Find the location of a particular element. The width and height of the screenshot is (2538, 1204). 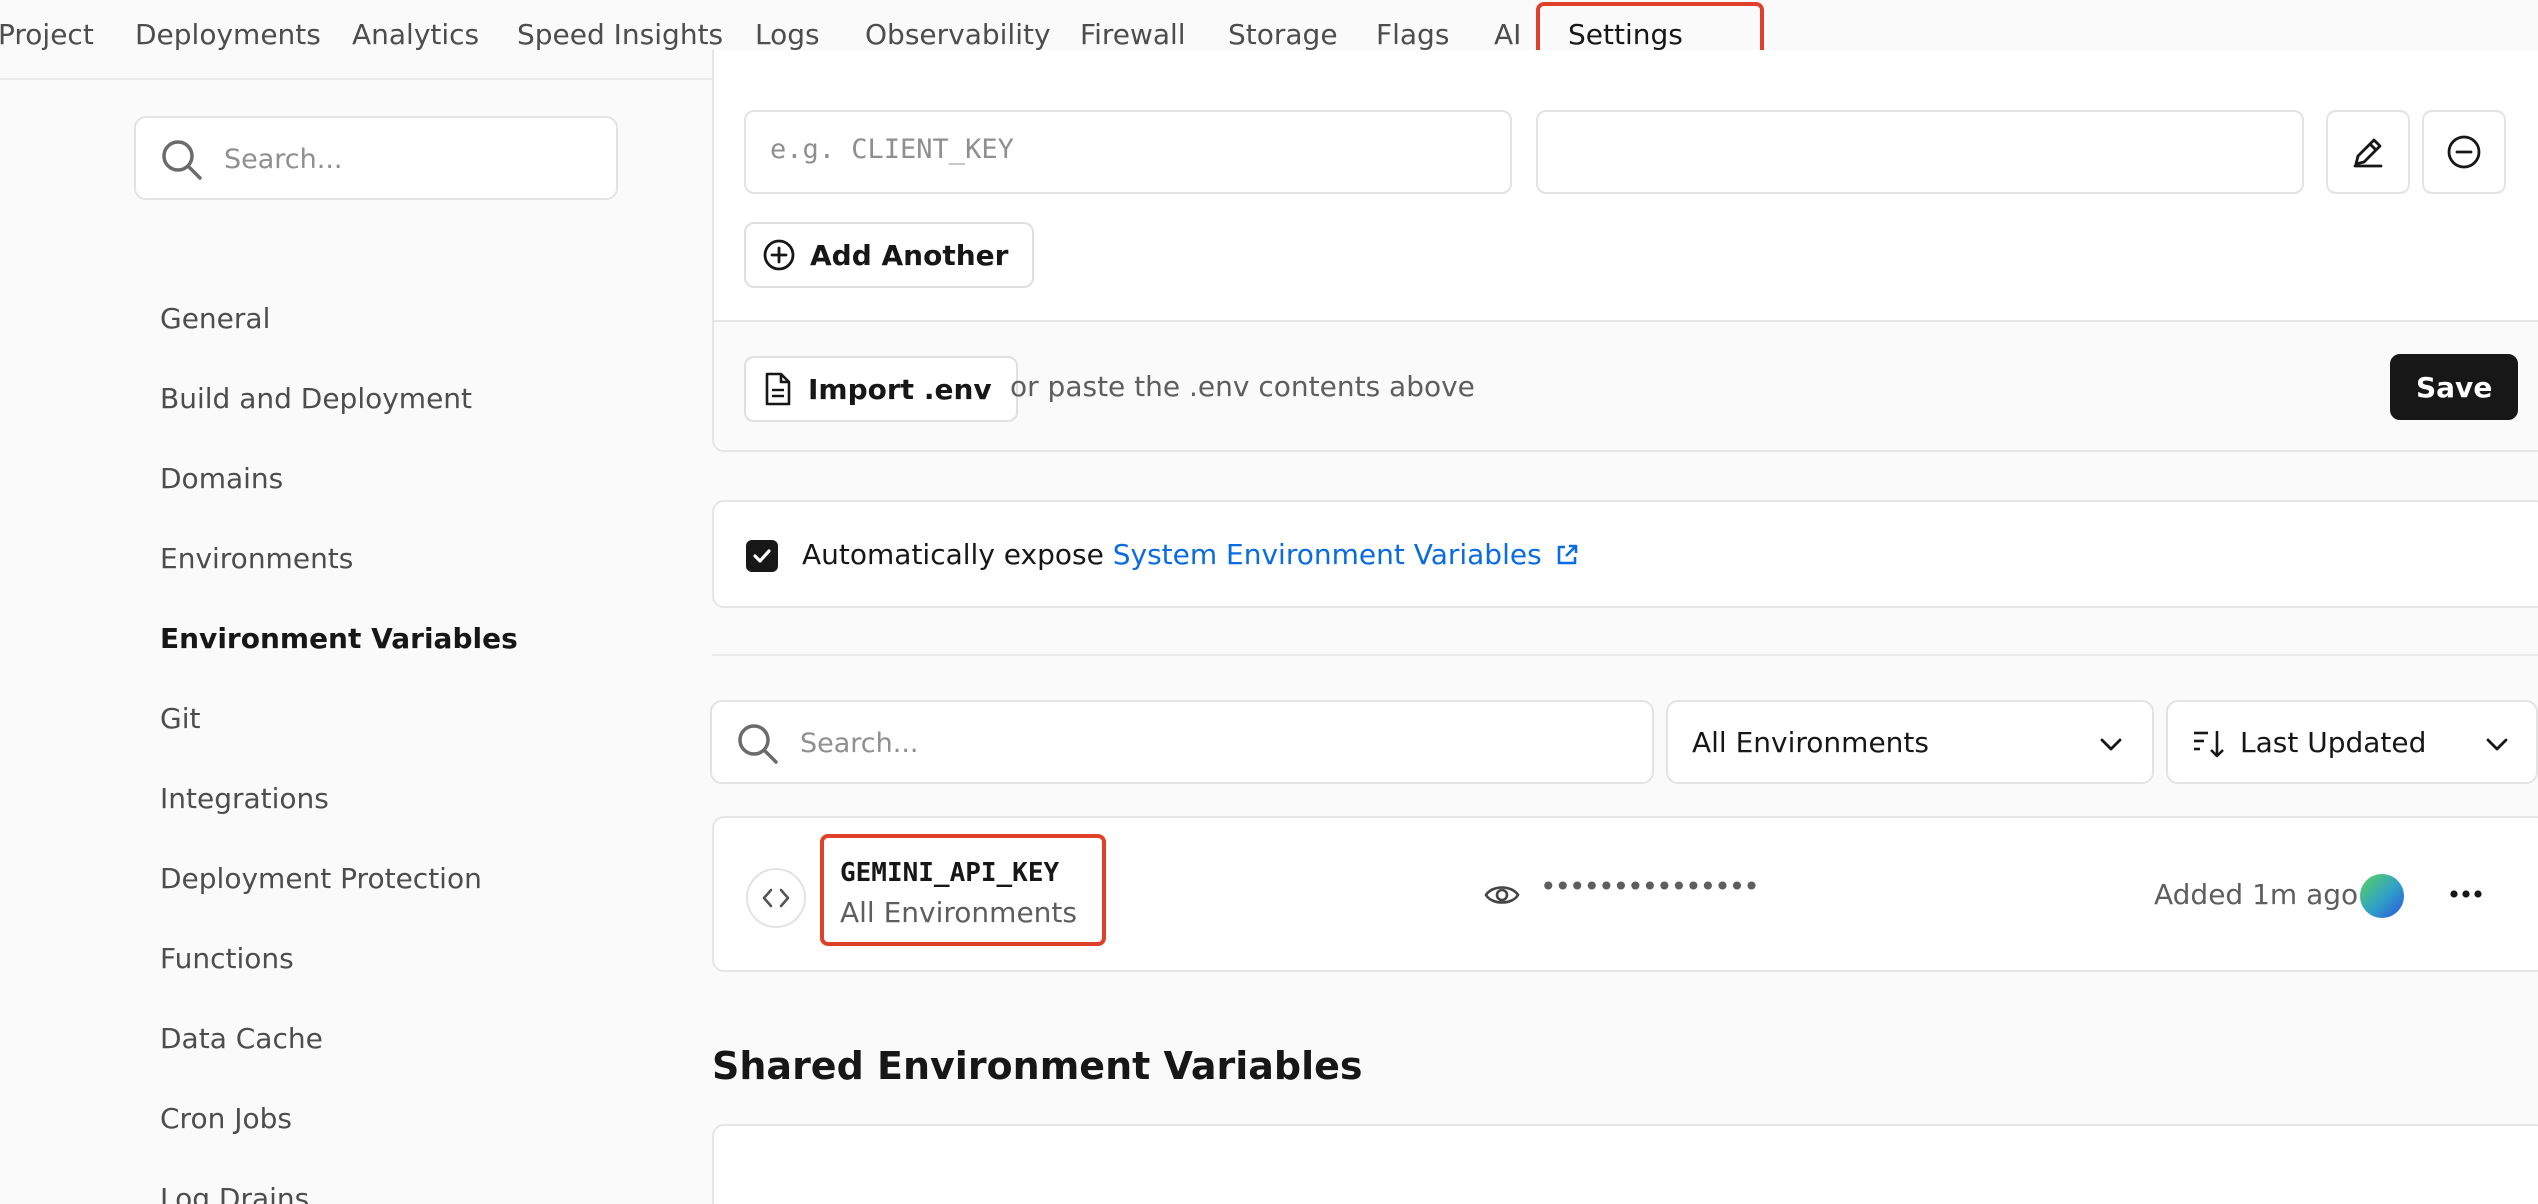

save-button: Save is located at coordinates (2454, 387).